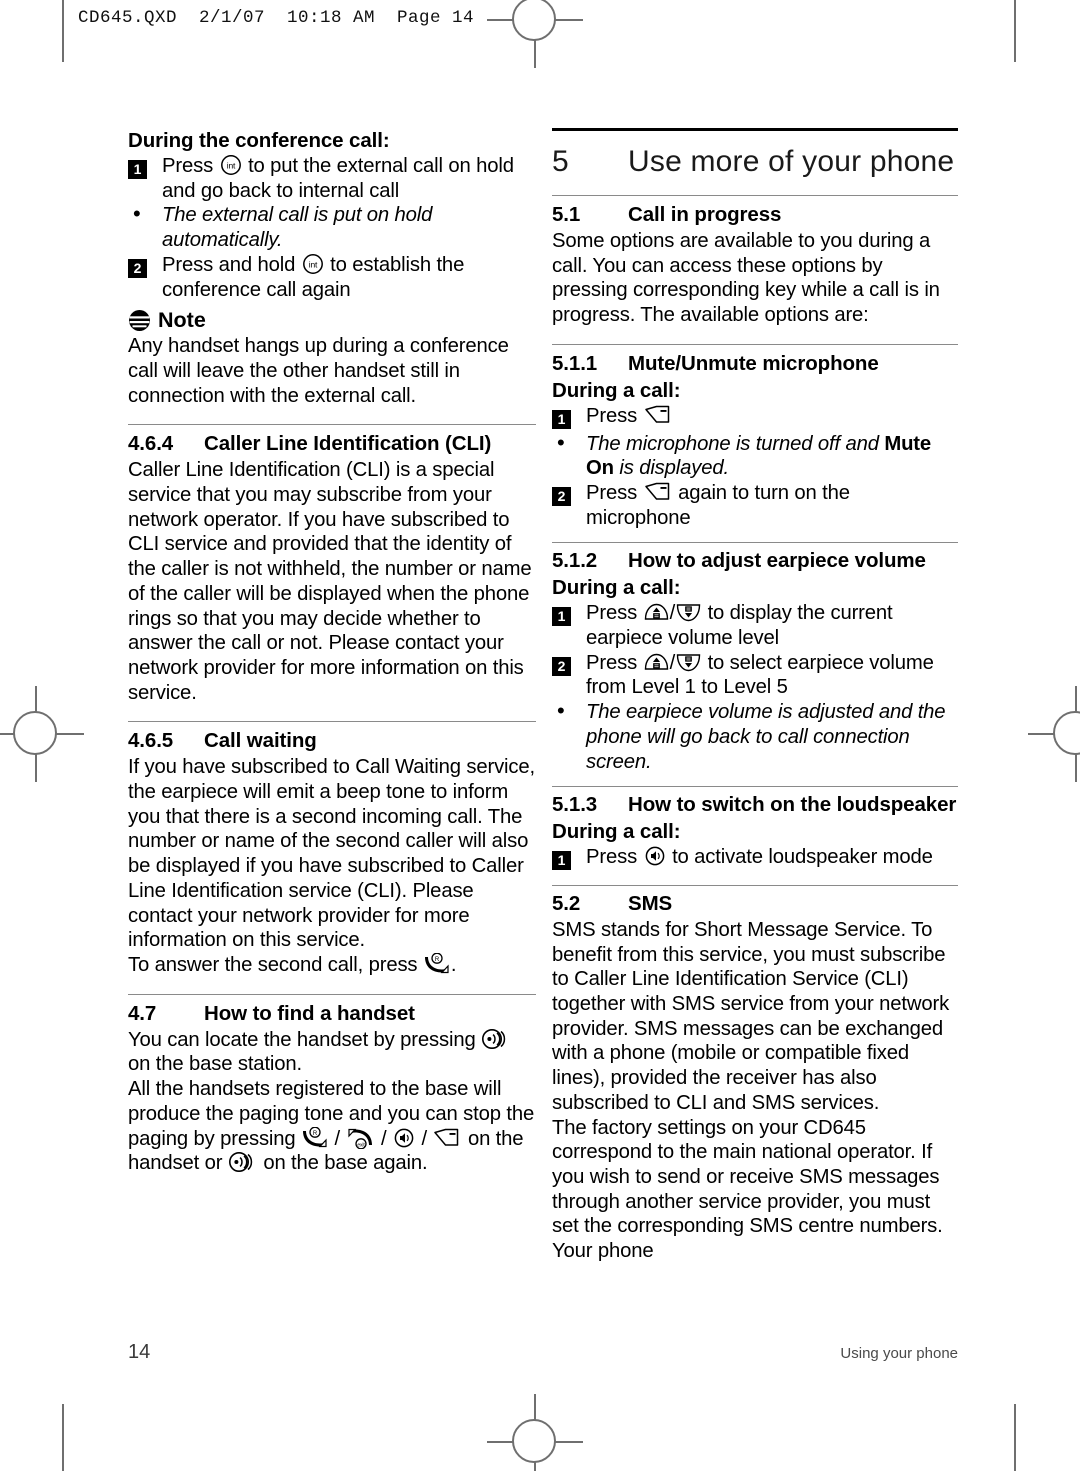  What do you see at coordinates (332, 444) in the screenshot?
I see `heading-4-6-4: 4.6.4 Caller Line Identification (CLI)` at bounding box center [332, 444].